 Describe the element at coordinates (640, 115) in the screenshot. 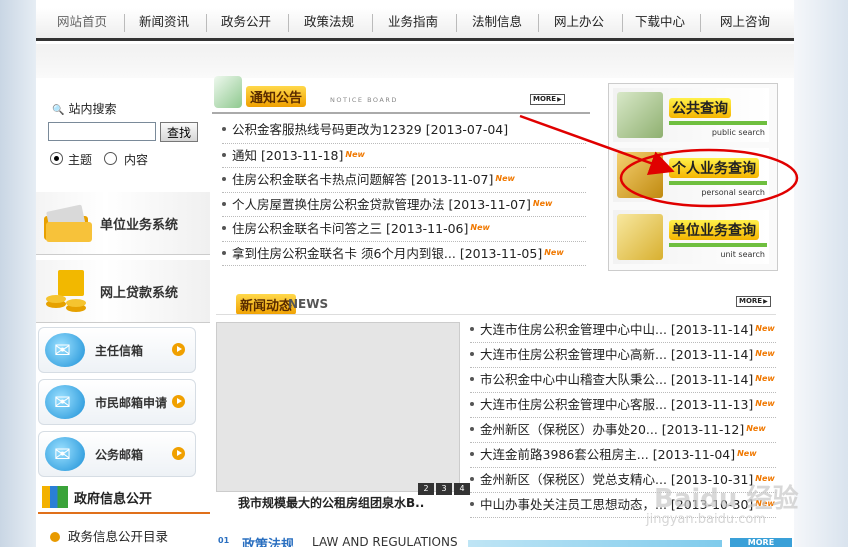

I see `monitor-icon` at that location.